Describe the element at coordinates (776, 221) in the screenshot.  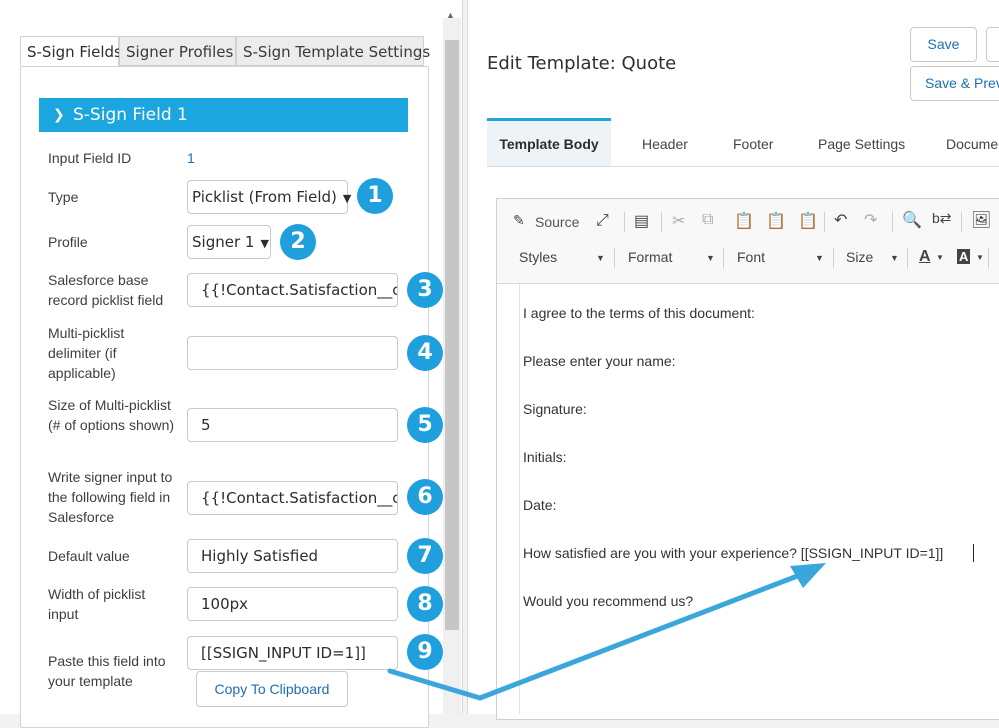
I see `paste-text-icon: 📋` at that location.